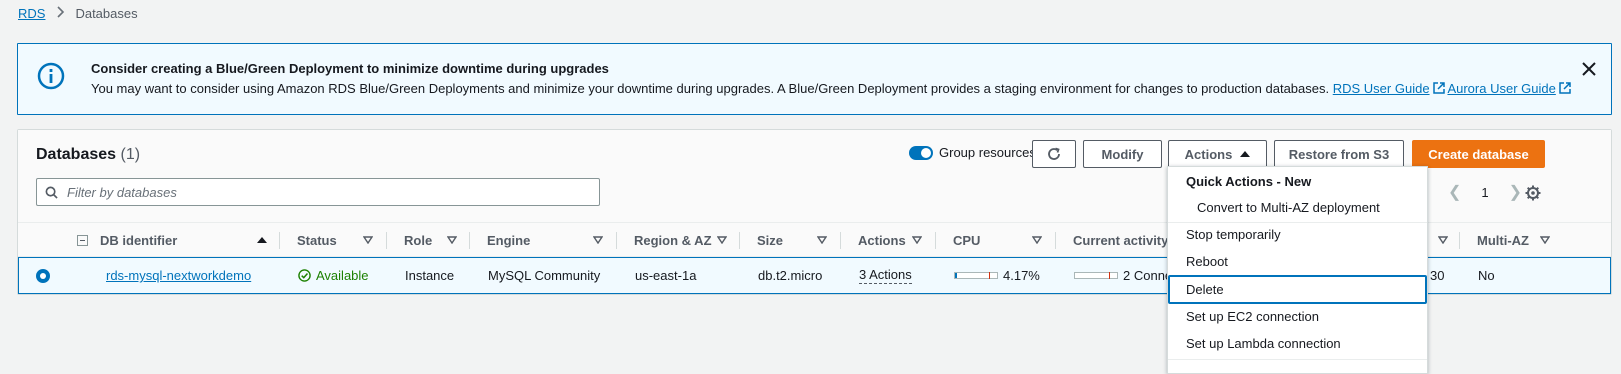 Image resolution: width=1621 pixels, height=374 pixels. What do you see at coordinates (1297, 234) in the screenshot?
I see `menu-item-stop-temporarily: Stop temporarily` at bounding box center [1297, 234].